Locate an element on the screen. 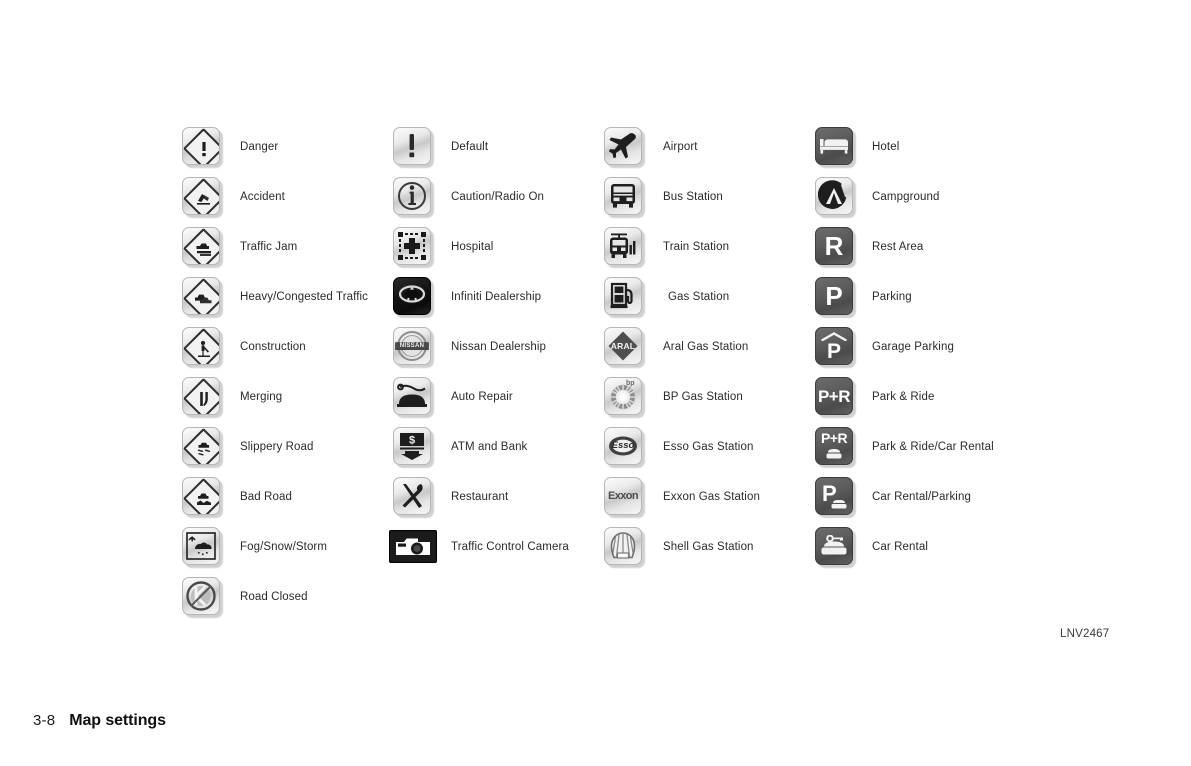 The height and width of the screenshot is (766, 1191). fog-snow-storm-icon is located at coordinates (202, 547).